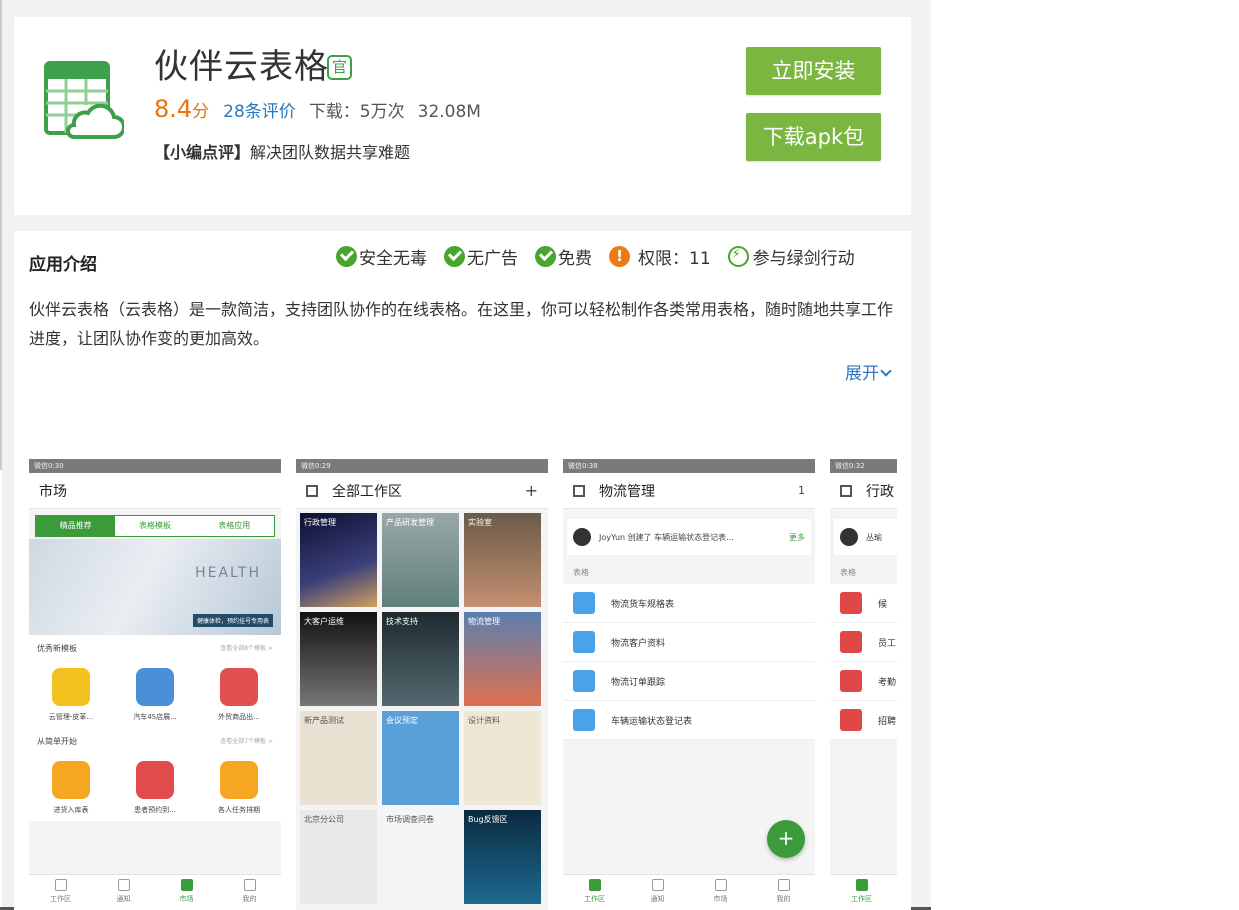 The image size is (1239, 910). I want to click on badge-free: 免费, so click(563, 256).